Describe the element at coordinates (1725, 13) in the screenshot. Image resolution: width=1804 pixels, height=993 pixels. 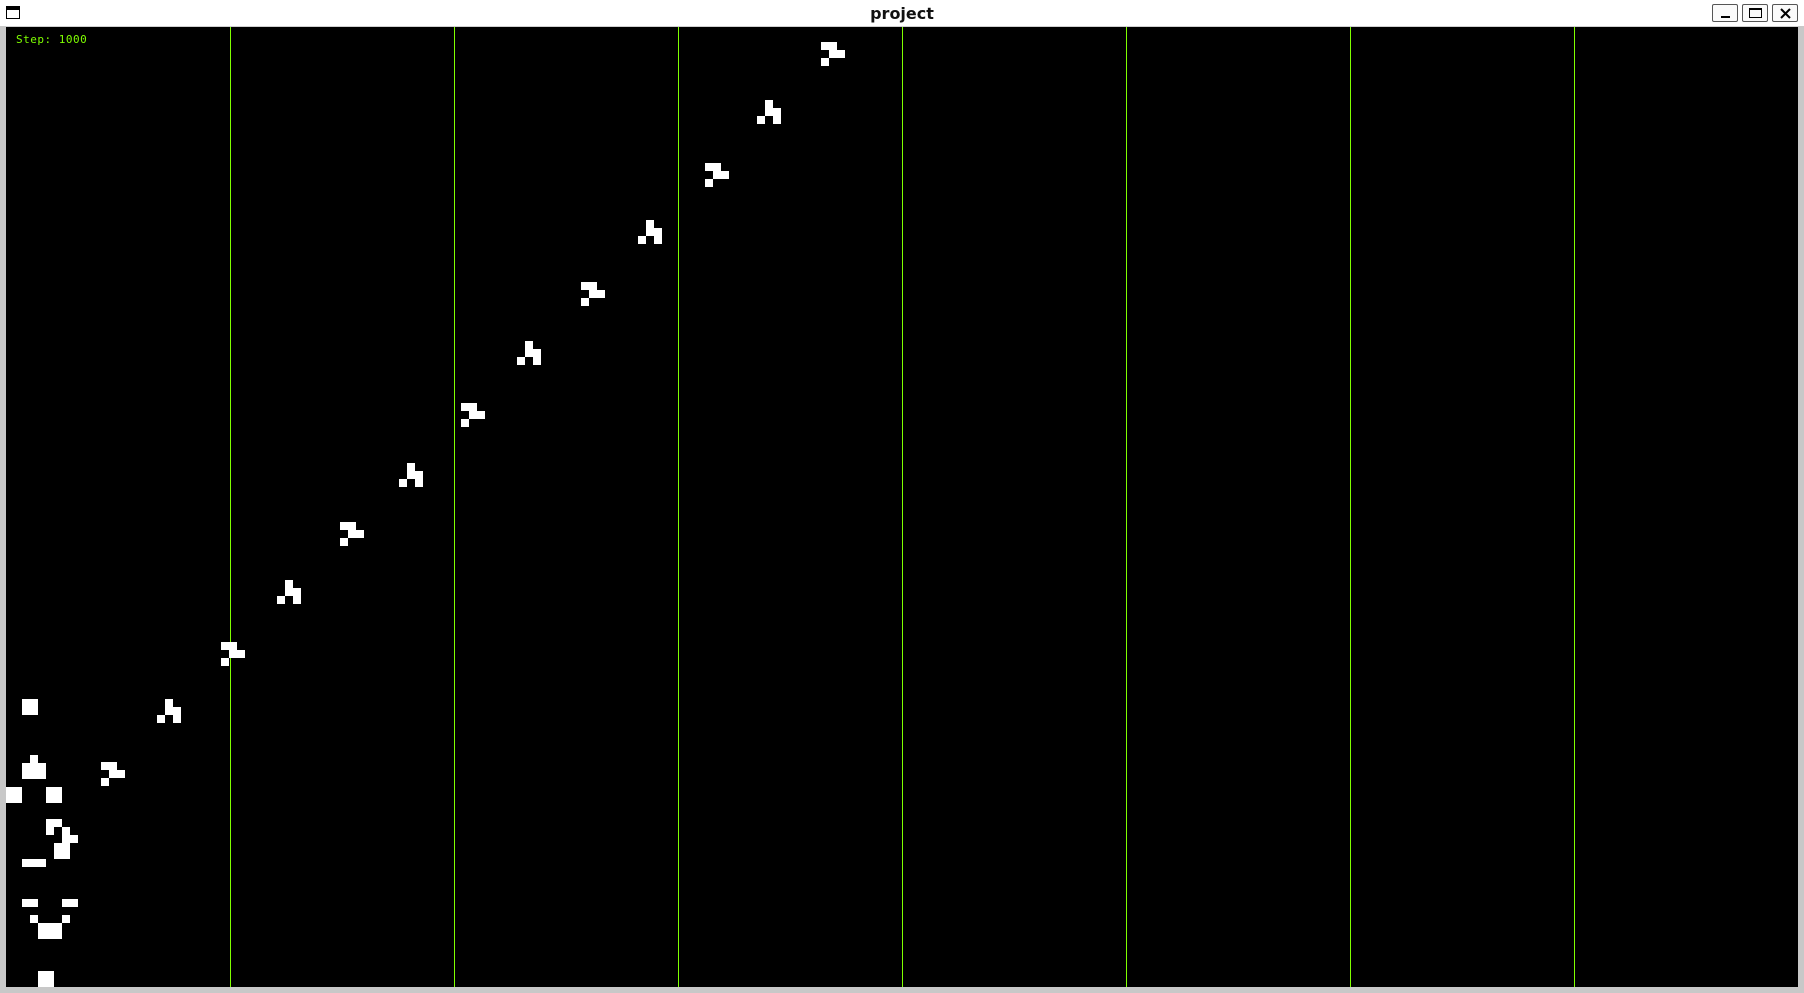
I see `minimize-button` at that location.